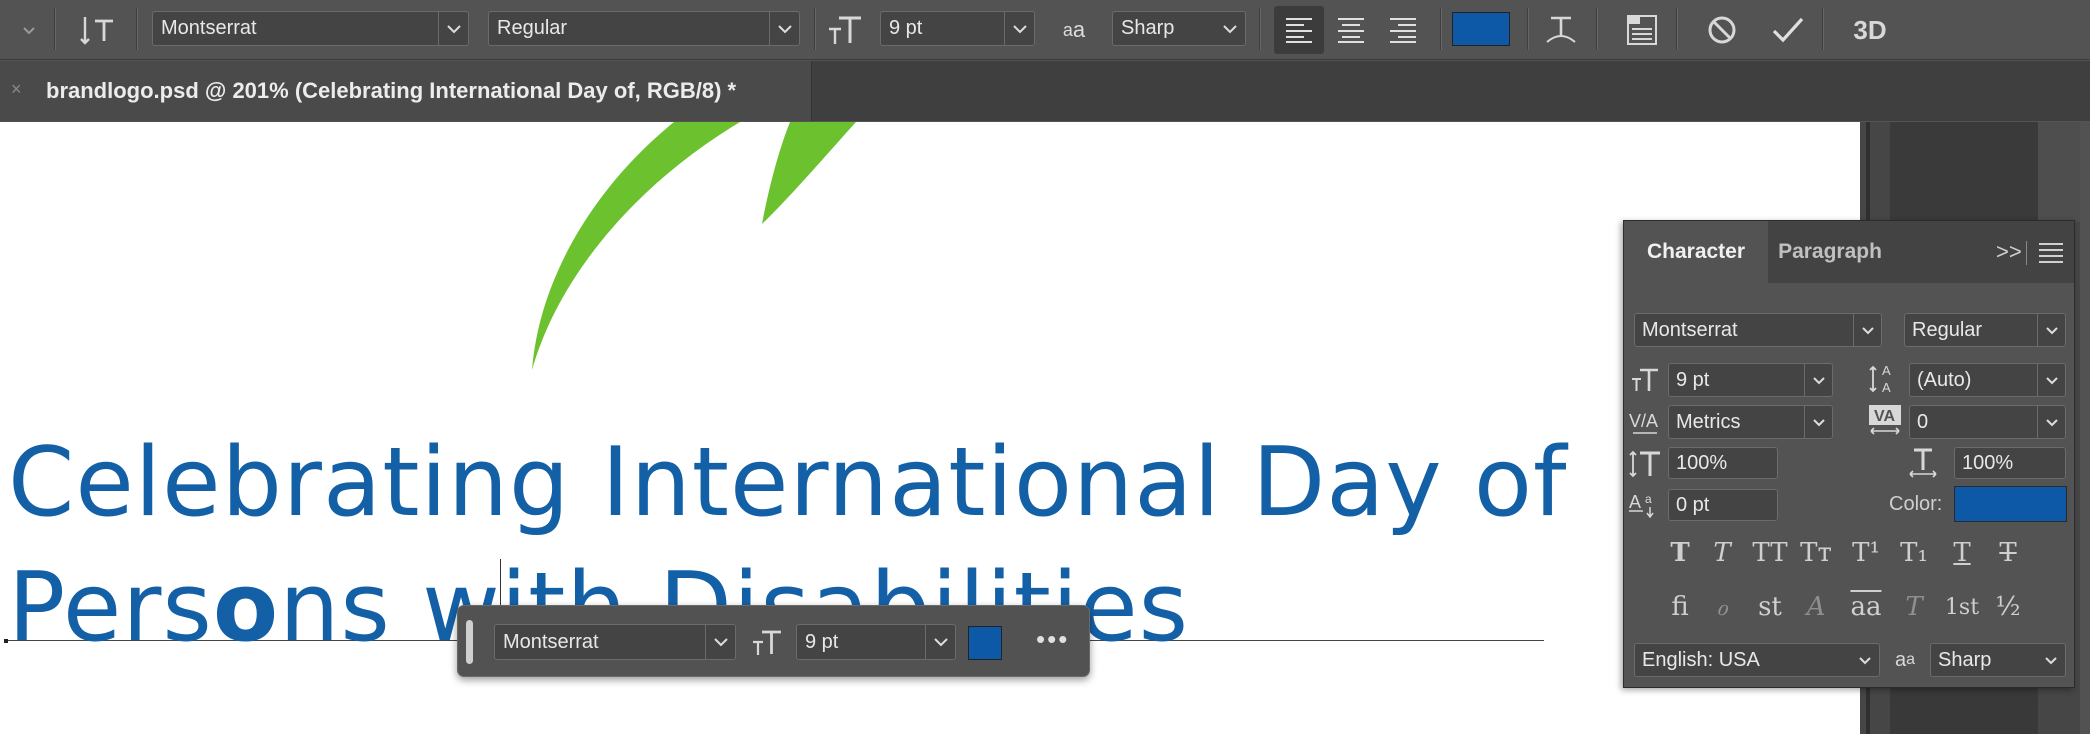 This screenshot has width=2090, height=734. I want to click on font-size-select: 9 pt, so click(957, 28).